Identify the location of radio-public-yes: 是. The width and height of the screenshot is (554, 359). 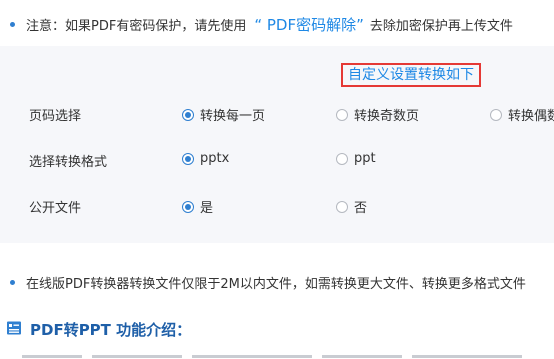
(197, 206).